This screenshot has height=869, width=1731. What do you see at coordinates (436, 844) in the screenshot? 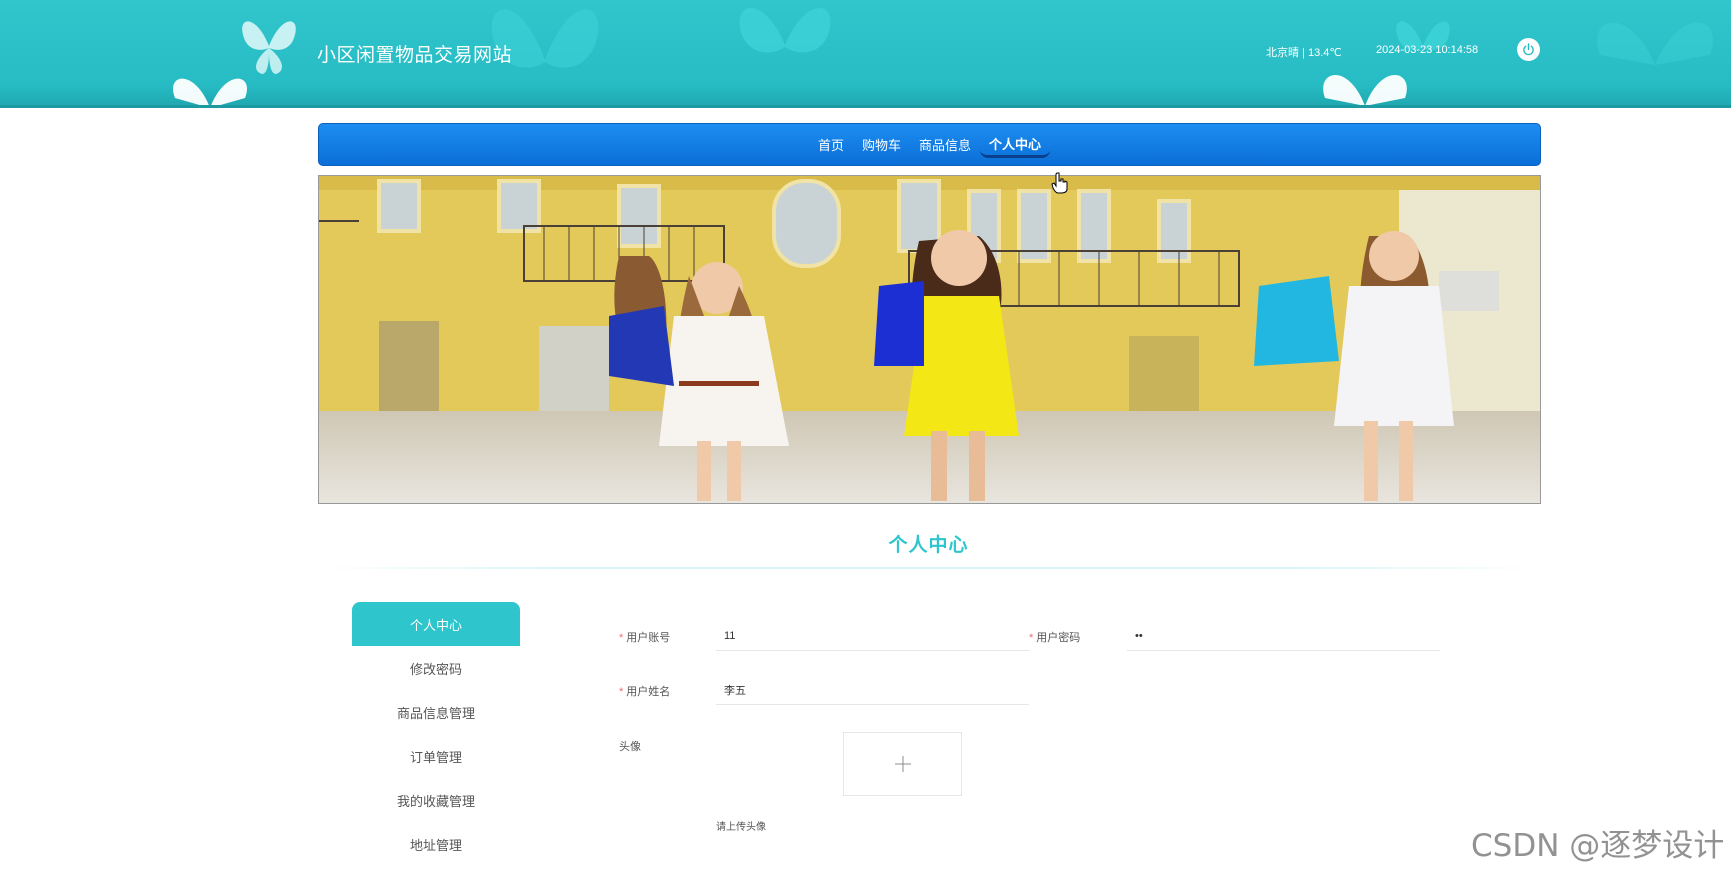
I see `sidebar-item-address-management: 地址管理` at bounding box center [436, 844].